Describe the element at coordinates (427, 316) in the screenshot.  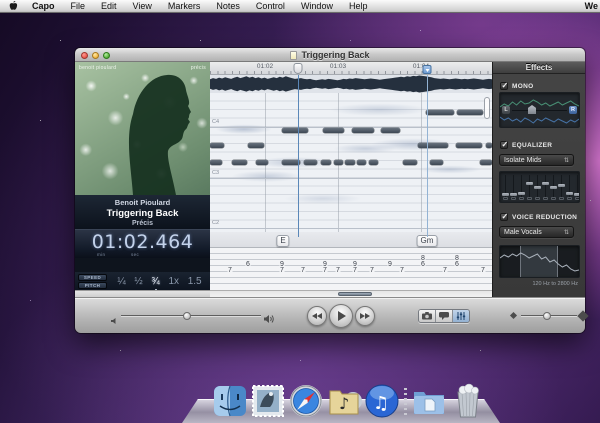
I see `snapshot-button` at that location.